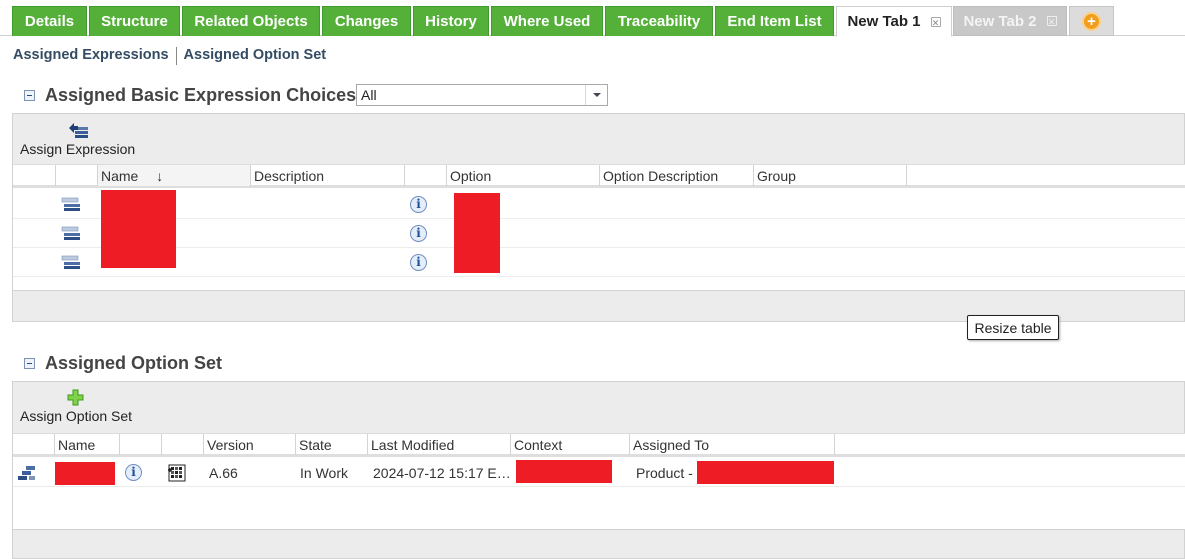  I want to click on tab-label: Related Objects, so click(251, 21).